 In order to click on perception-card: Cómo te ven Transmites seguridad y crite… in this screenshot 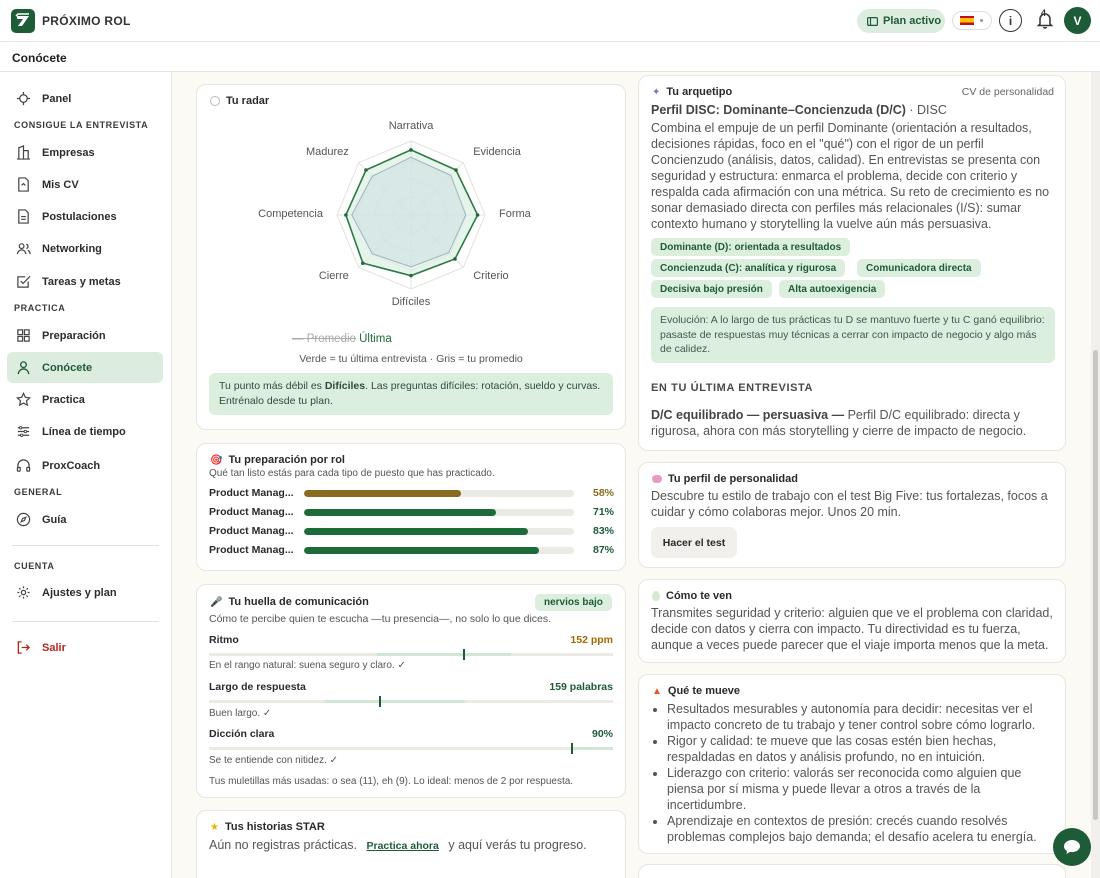, I will do `click(852, 621)`.